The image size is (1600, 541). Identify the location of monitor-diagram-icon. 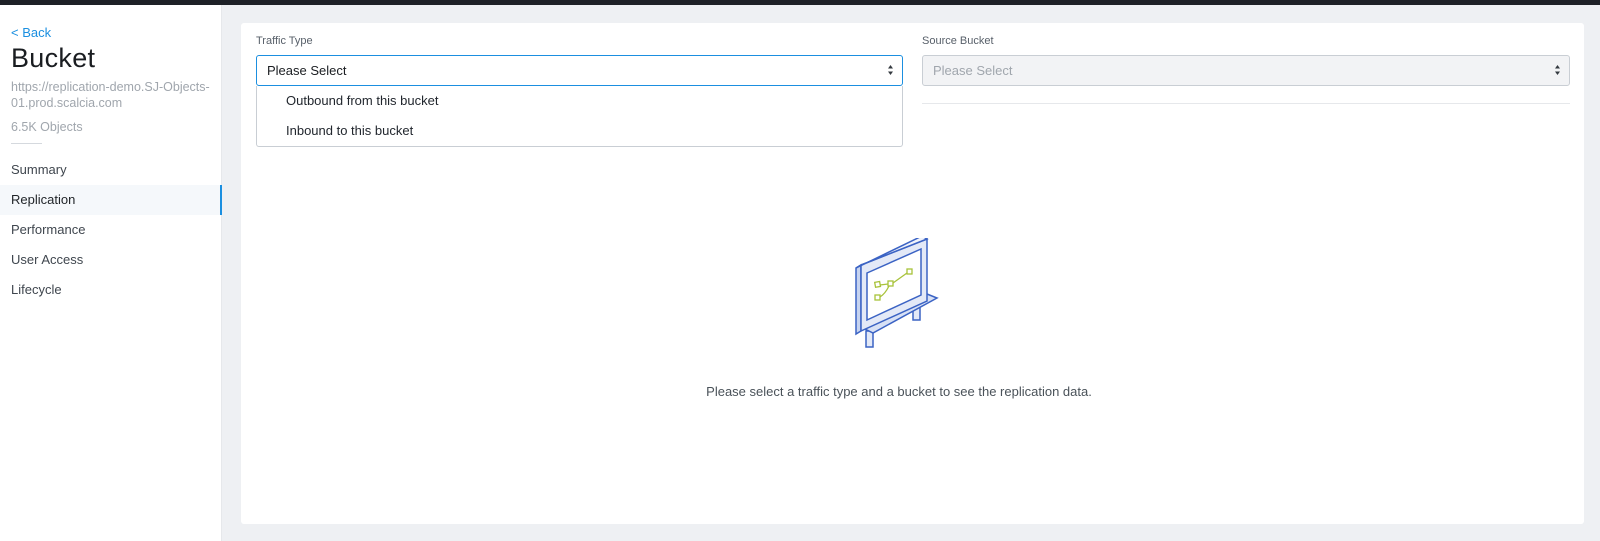
(897, 293).